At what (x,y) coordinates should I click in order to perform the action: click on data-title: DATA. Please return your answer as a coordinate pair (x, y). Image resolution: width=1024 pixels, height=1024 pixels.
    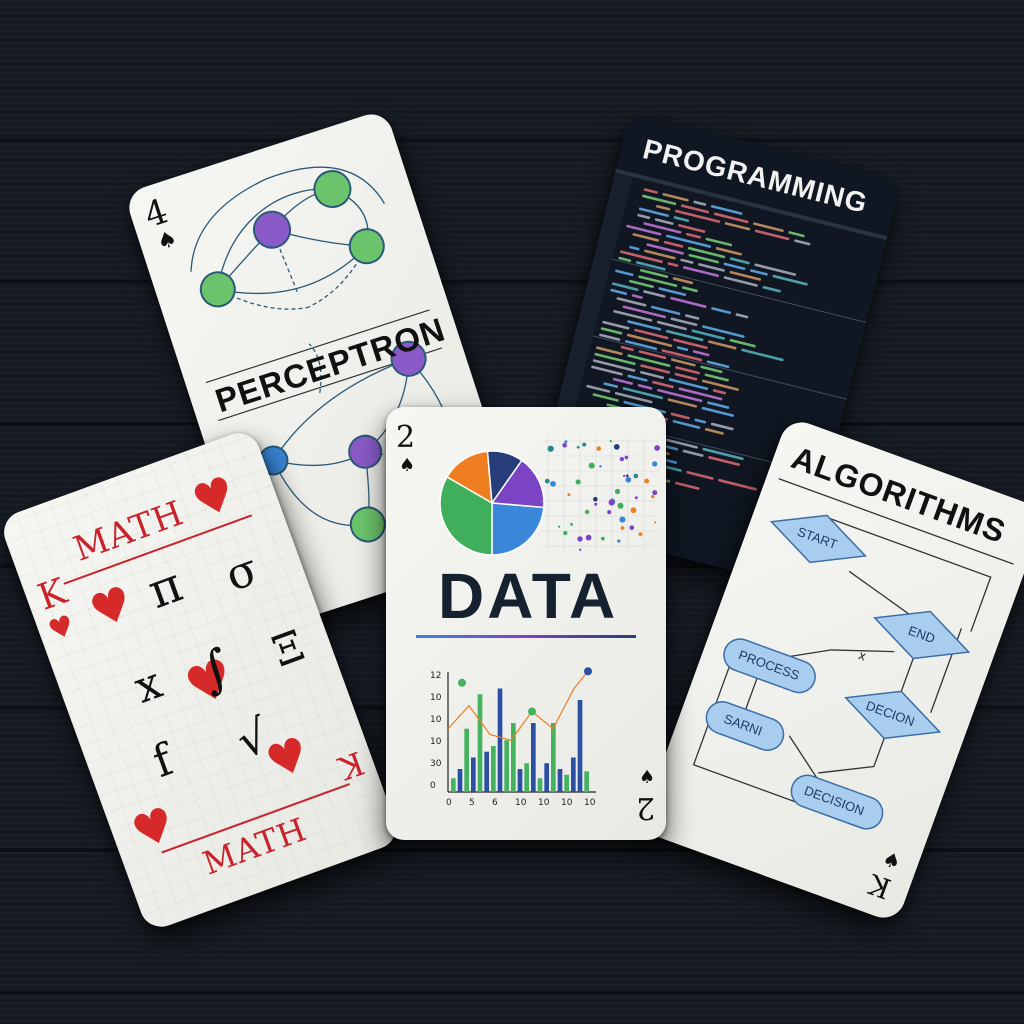
    Looking at the image, I should click on (528, 596).